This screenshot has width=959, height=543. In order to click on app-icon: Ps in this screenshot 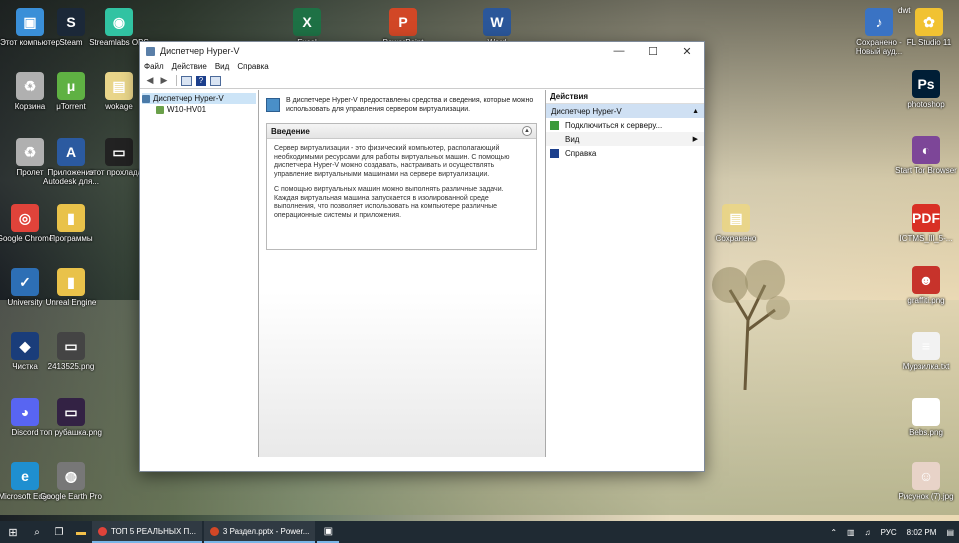, I will do `click(926, 84)`.